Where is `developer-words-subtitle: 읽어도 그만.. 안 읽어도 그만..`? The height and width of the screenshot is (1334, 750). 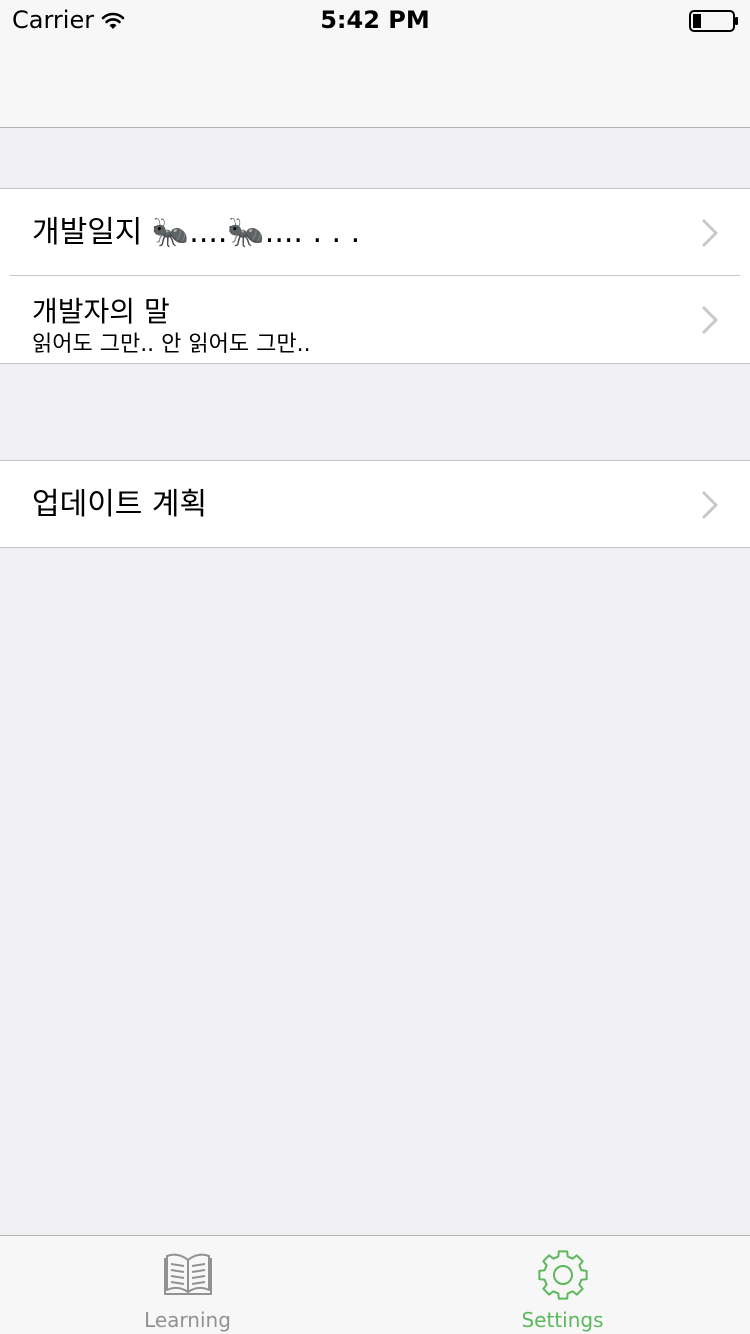
developer-words-subtitle: 읽어도 그만.. 안 읽어도 그만.. is located at coordinates (171, 344).